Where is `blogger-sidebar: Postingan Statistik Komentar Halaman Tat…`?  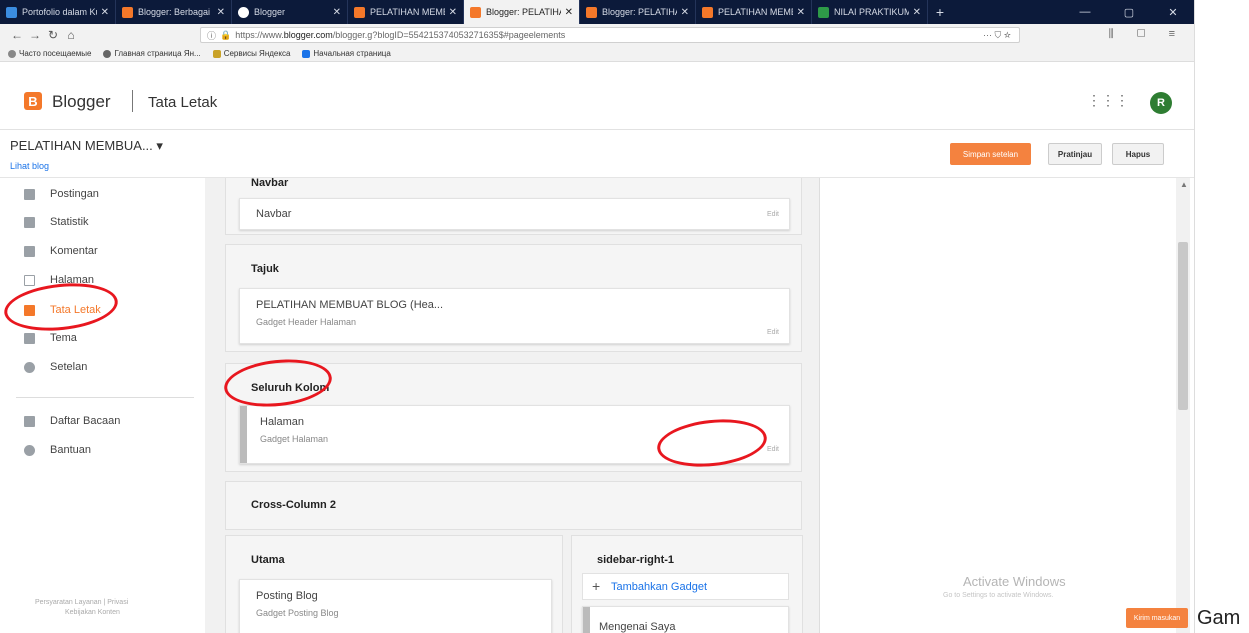
blogger-sidebar: Postingan Statistik Komentar Halaman Tat… is located at coordinates (102, 405).